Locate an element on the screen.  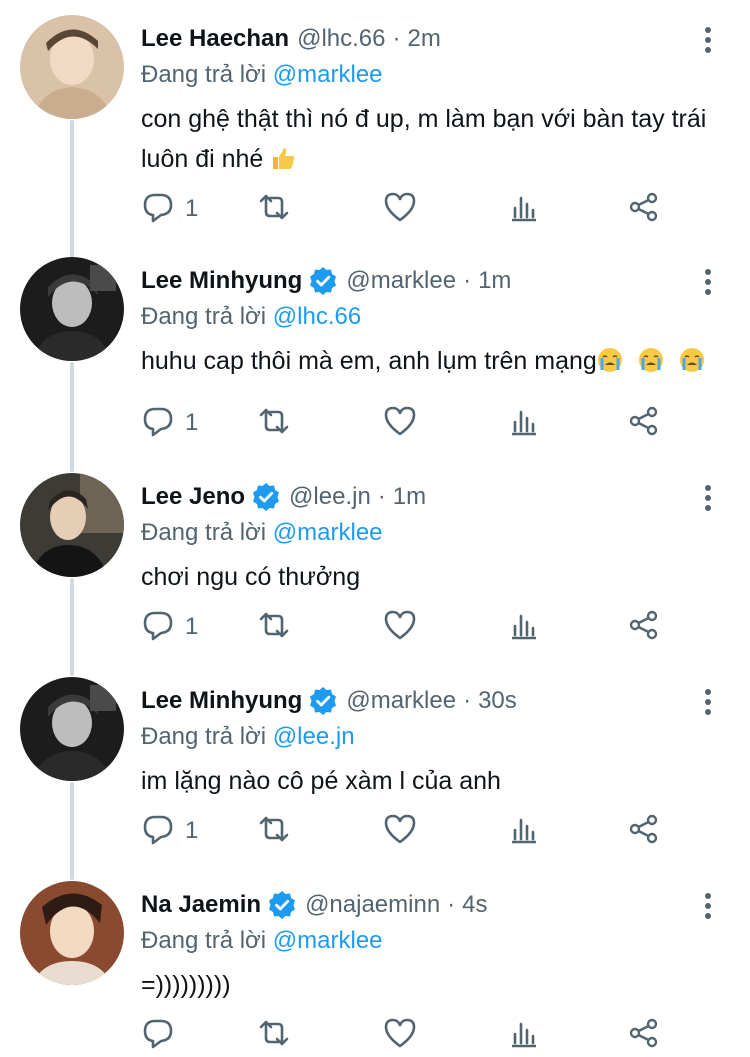
handle: @najaeminn is located at coordinates (372, 905).